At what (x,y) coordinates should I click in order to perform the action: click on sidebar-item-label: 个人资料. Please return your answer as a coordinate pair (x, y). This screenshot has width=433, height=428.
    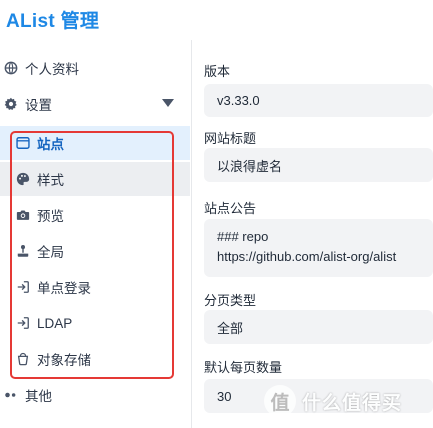
    Looking at the image, I should click on (52, 69).